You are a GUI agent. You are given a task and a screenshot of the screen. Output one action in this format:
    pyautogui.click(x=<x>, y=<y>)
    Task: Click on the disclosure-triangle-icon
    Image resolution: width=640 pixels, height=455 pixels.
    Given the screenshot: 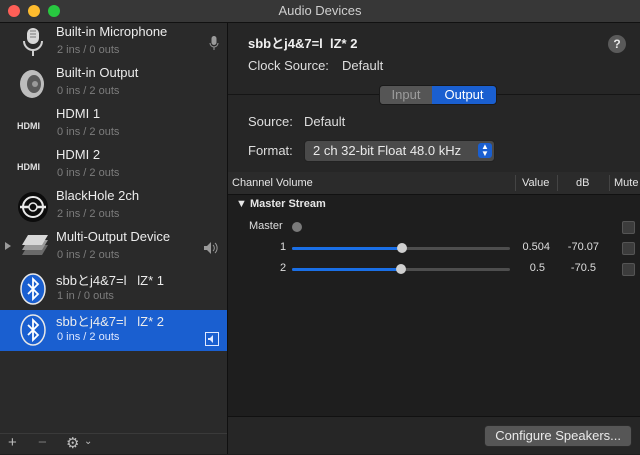 What is the action you would take?
    pyautogui.click(x=8, y=246)
    